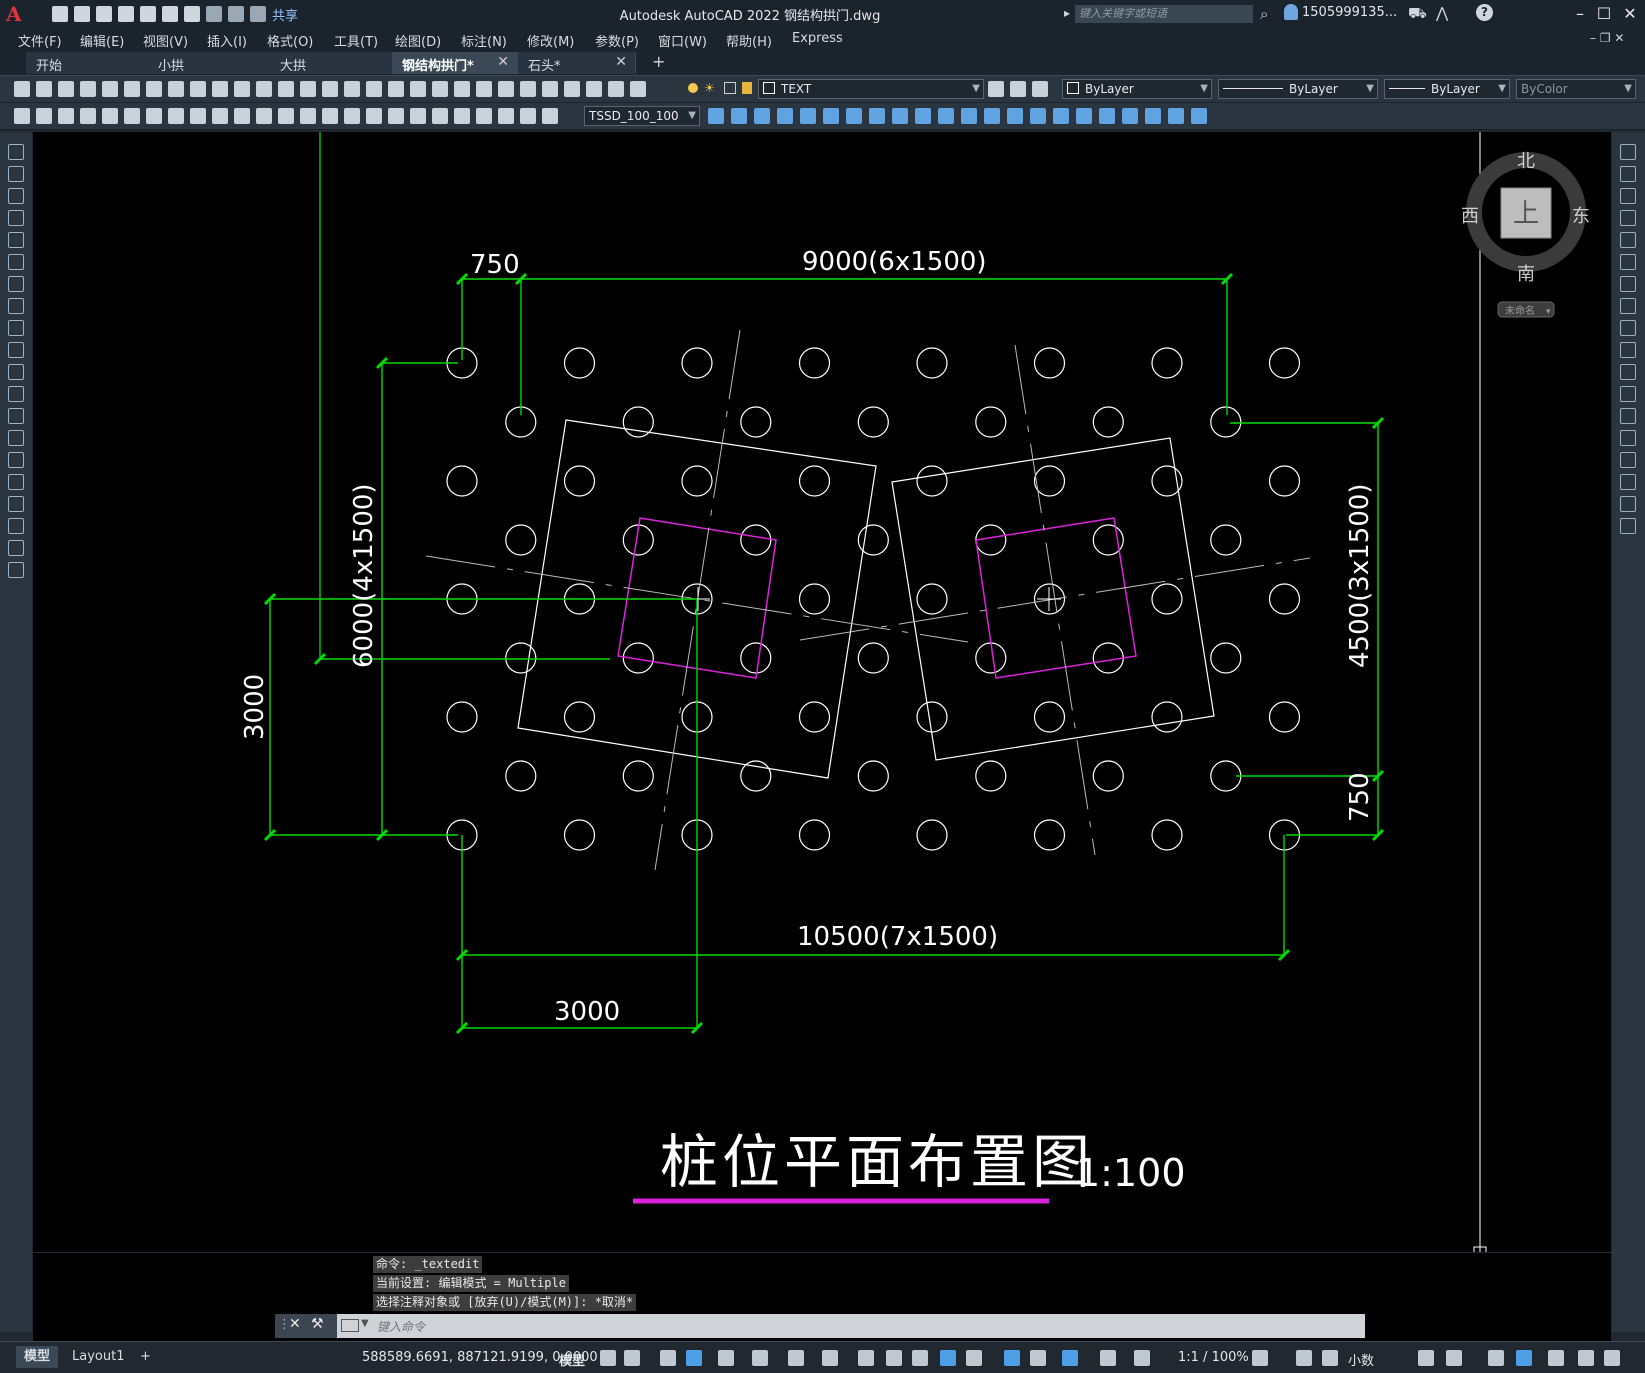 This screenshot has height=1373, width=1645. Describe the element at coordinates (455, 63) in the screenshot. I see `tab-steel-arch: 钢结构拱门* ✕` at that location.